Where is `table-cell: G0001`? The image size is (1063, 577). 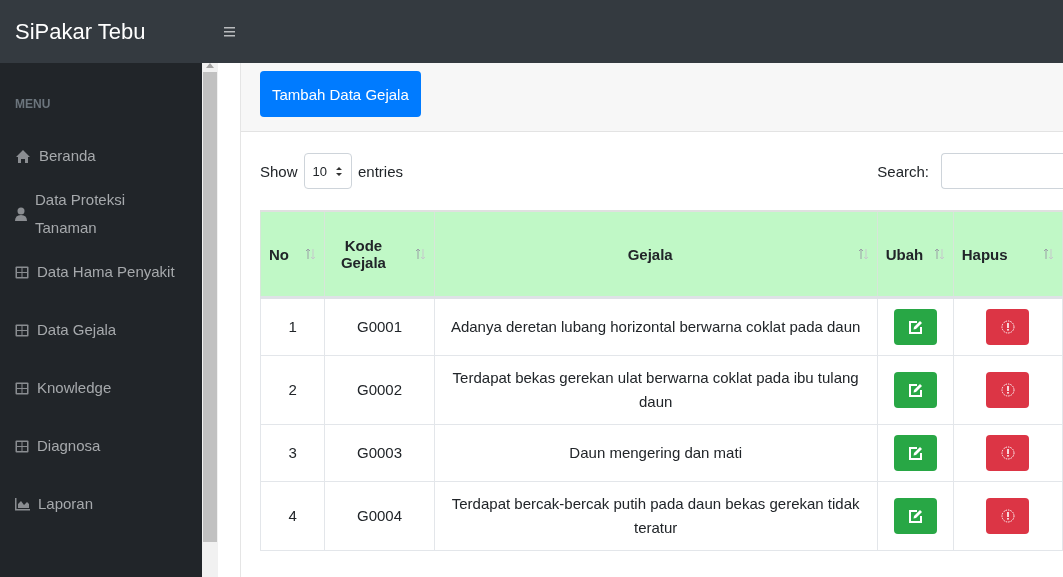 table-cell: G0001 is located at coordinates (379, 326).